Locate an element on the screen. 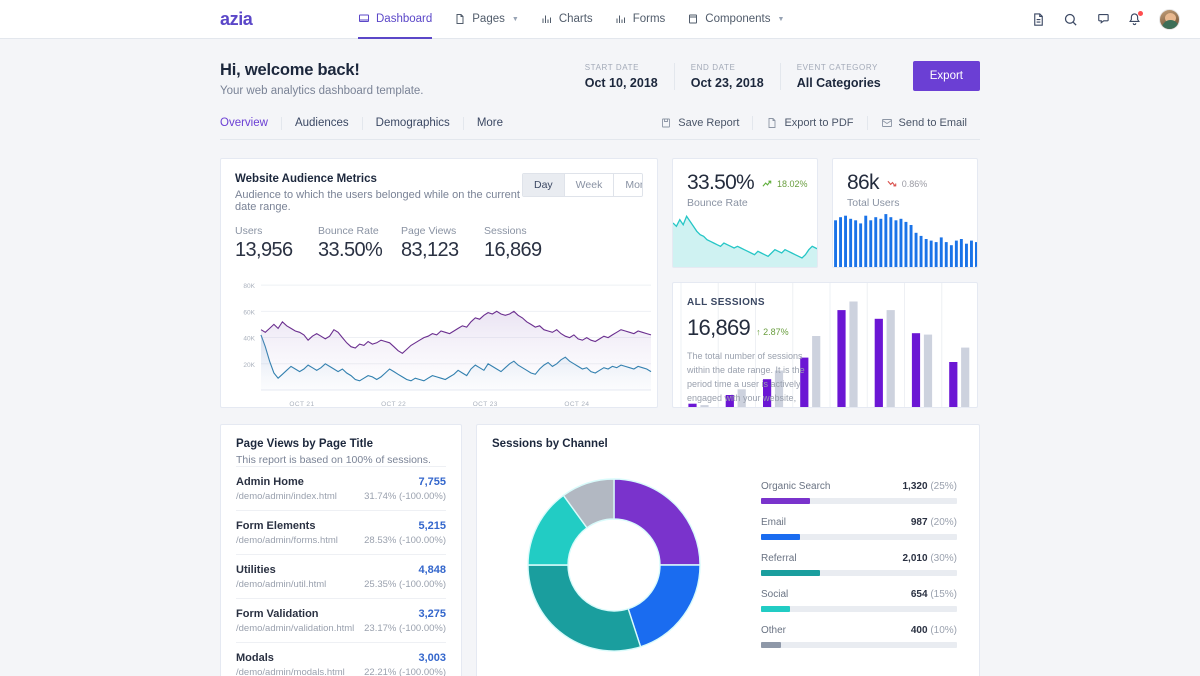  range-toggle: Day Week Month is located at coordinates (582, 185).